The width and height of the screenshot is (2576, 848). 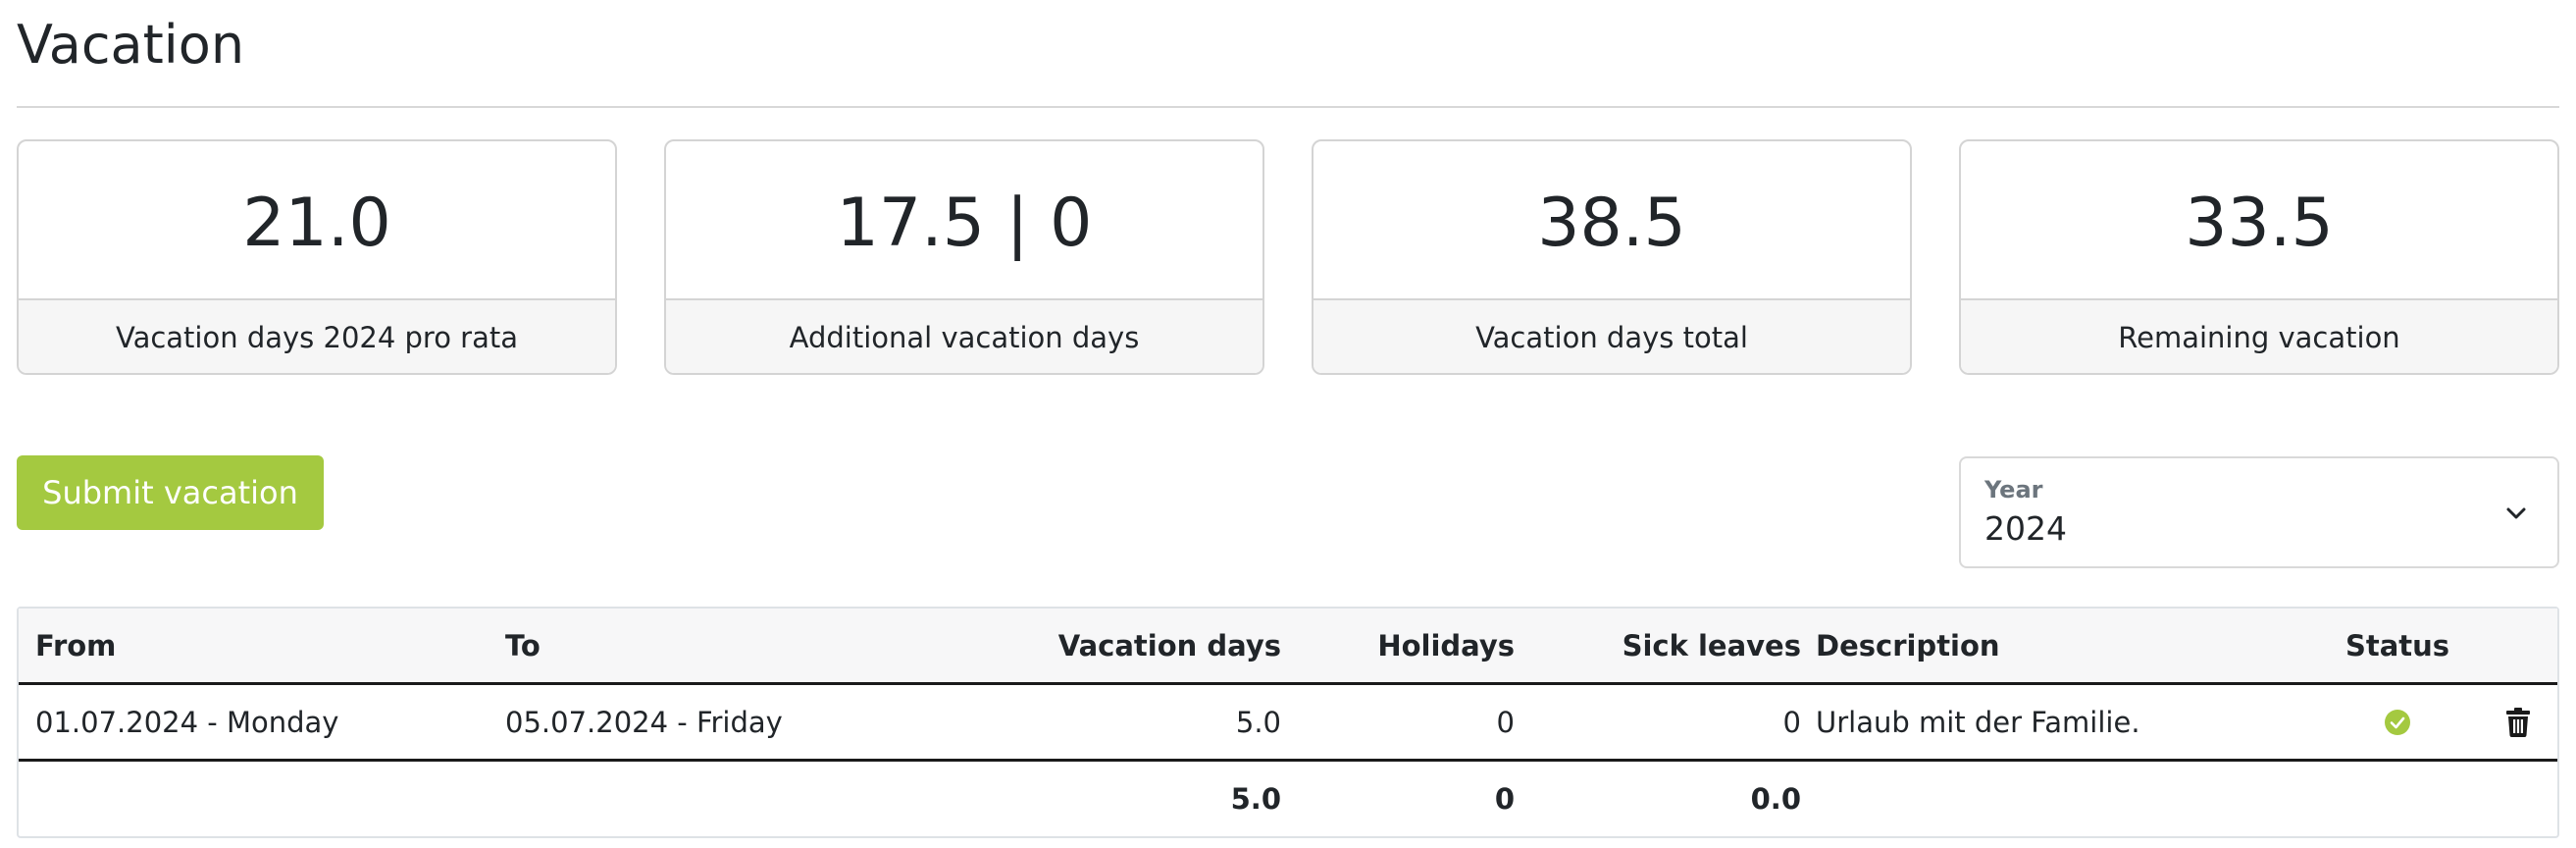 What do you see at coordinates (1775, 799) in the screenshot?
I see `total-sick-leaves: 0.0` at bounding box center [1775, 799].